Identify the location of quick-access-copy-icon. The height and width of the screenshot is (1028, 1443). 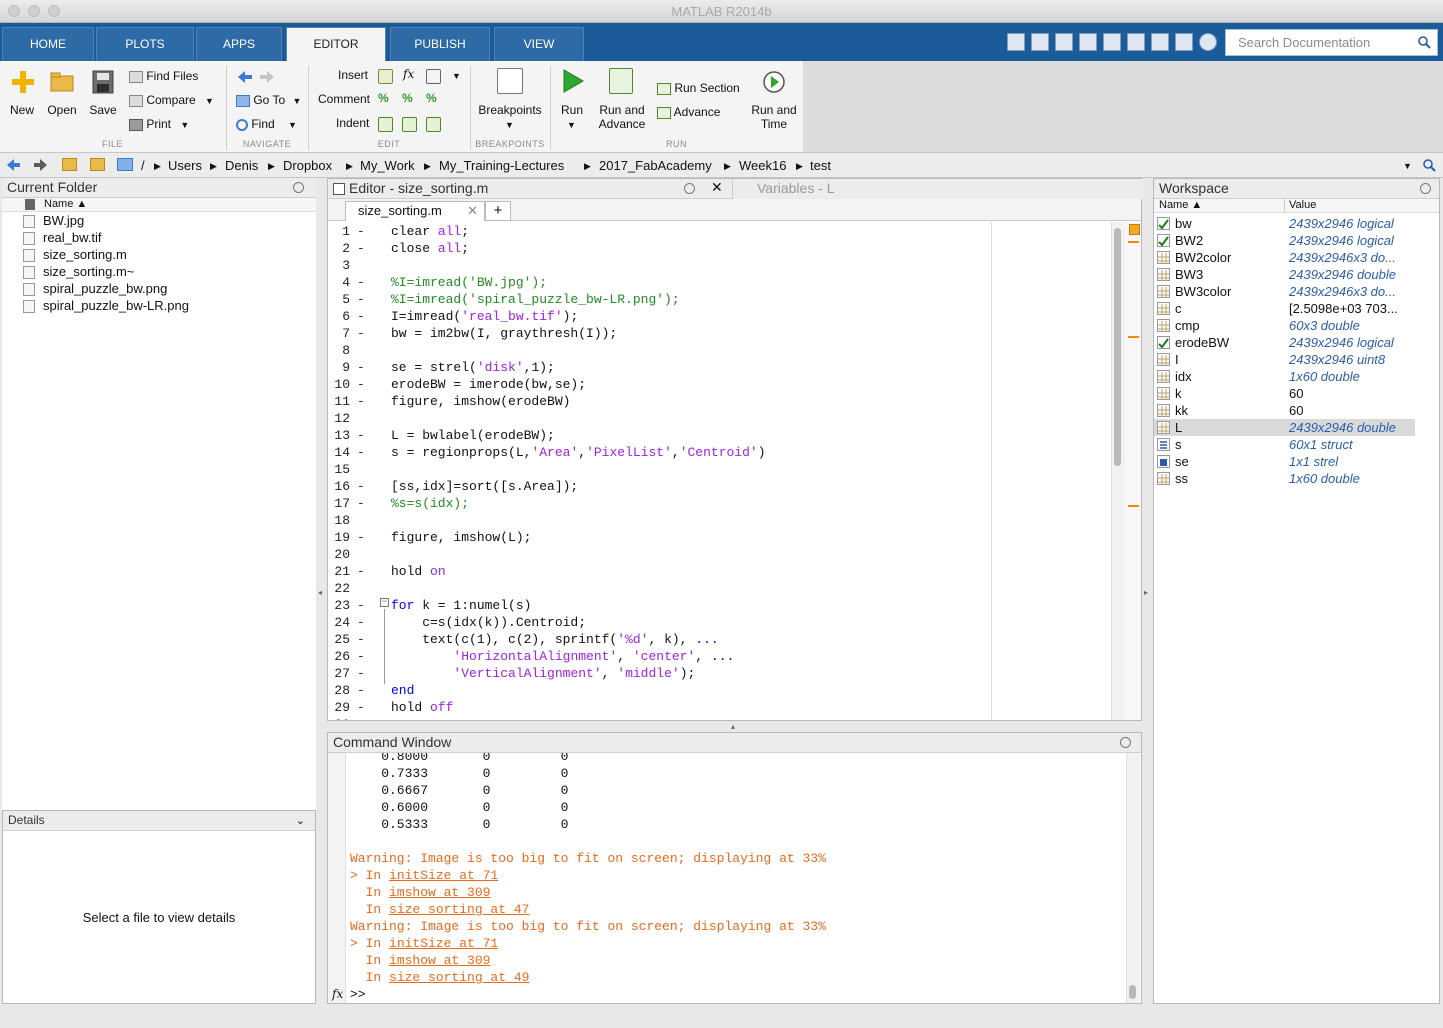
(1088, 42).